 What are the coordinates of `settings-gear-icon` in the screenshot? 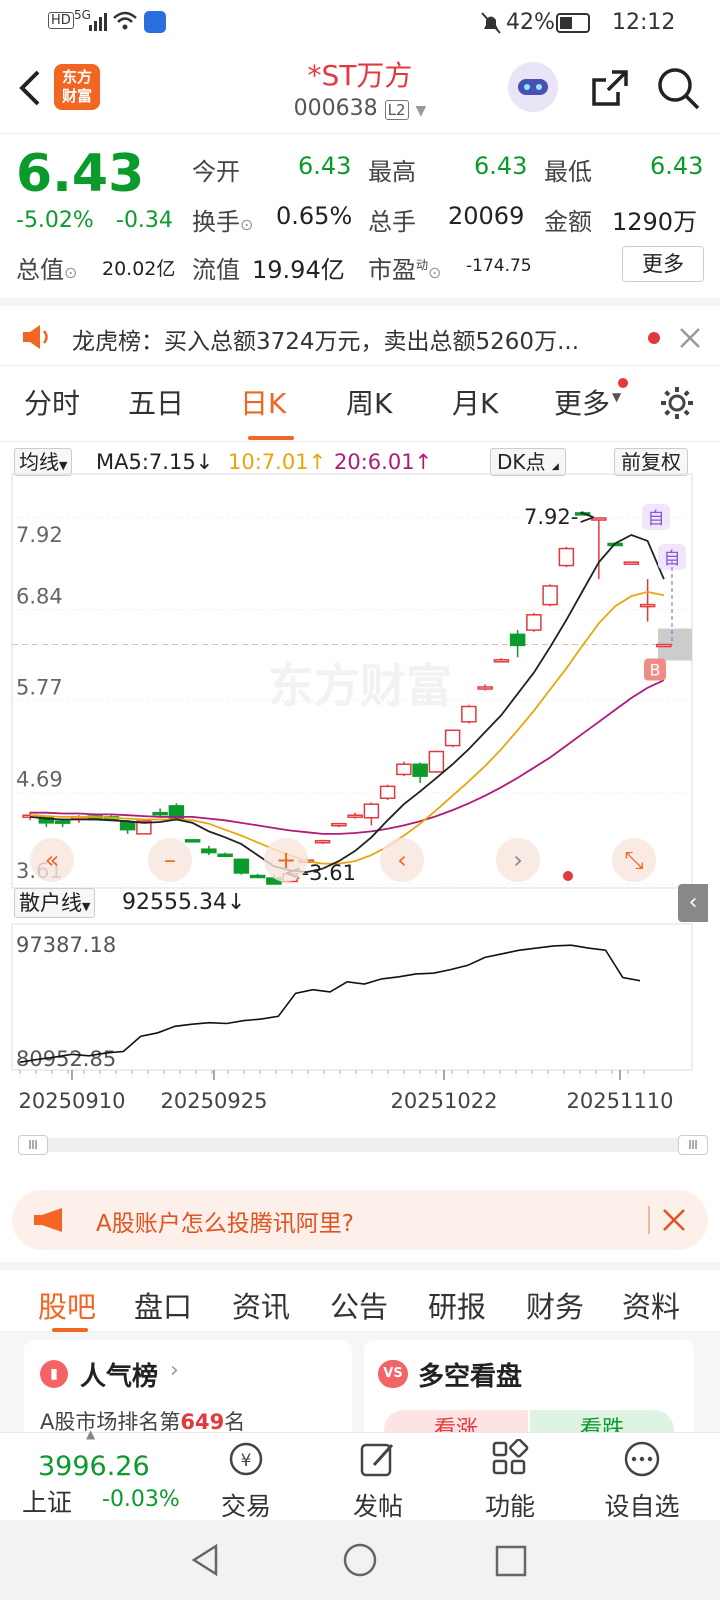 It's located at (677, 403).